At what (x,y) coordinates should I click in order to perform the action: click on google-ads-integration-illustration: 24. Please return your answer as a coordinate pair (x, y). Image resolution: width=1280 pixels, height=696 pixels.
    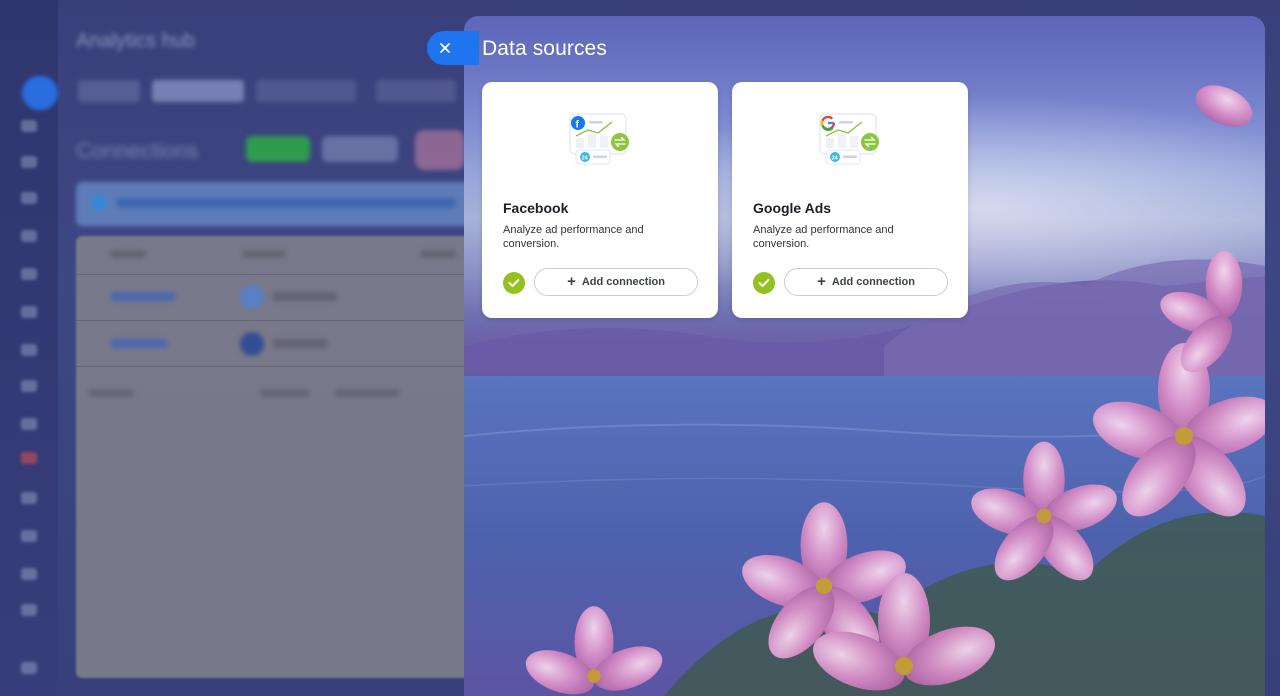
    Looking at the image, I should click on (849, 139).